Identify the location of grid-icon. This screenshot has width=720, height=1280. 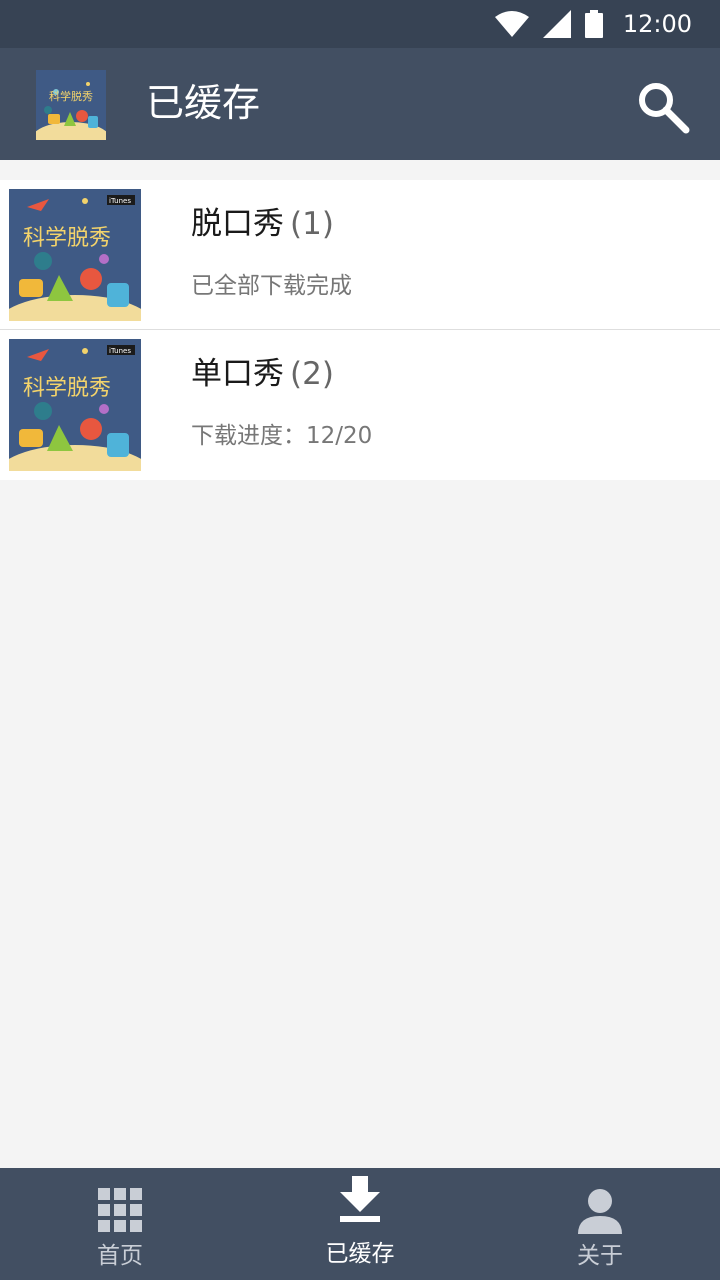
(120, 1210).